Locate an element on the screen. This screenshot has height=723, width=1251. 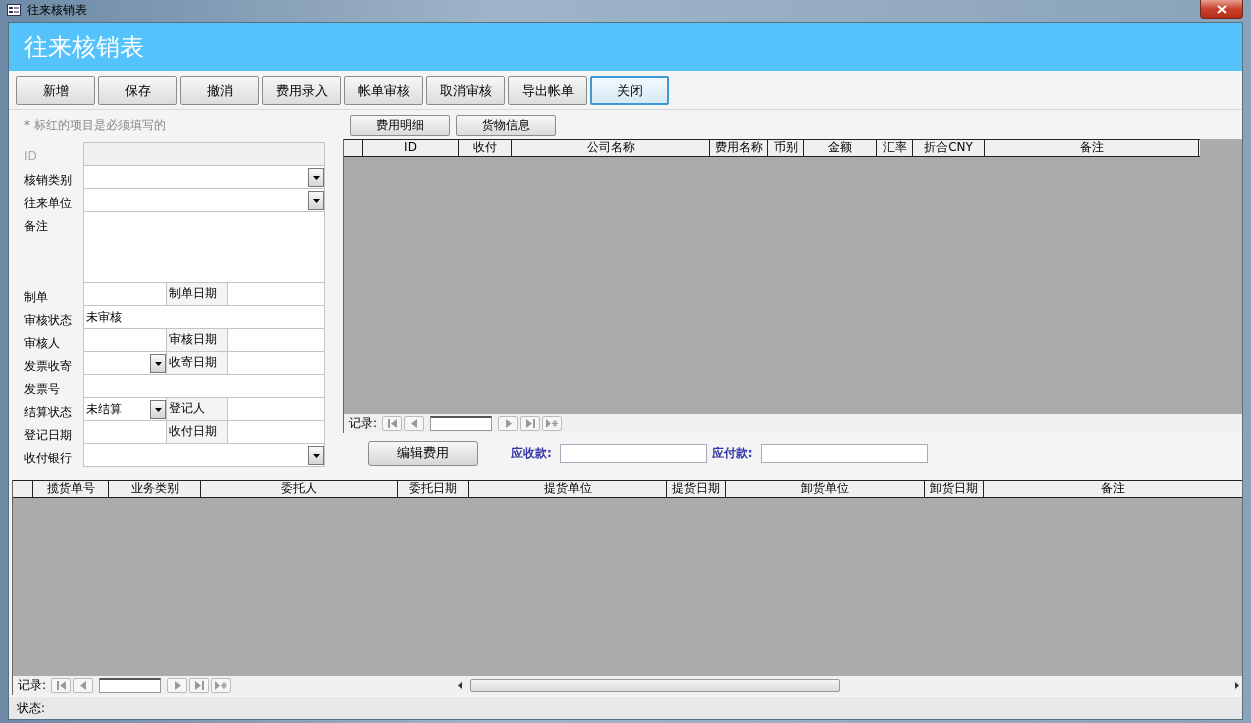
combo-box is located at coordinates (125, 363).